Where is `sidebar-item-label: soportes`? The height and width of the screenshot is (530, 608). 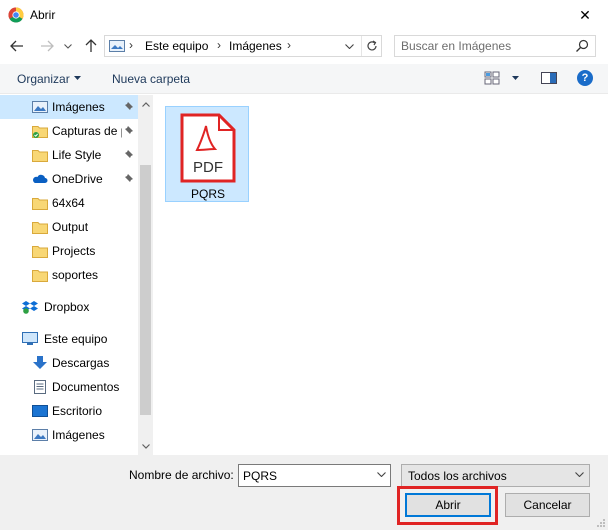
sidebar-item-label: soportes is located at coordinates (75, 275).